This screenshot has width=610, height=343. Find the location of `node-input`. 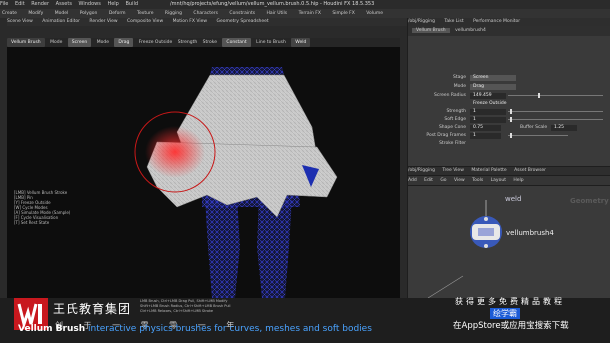

node-input is located at coordinates (486, 219).